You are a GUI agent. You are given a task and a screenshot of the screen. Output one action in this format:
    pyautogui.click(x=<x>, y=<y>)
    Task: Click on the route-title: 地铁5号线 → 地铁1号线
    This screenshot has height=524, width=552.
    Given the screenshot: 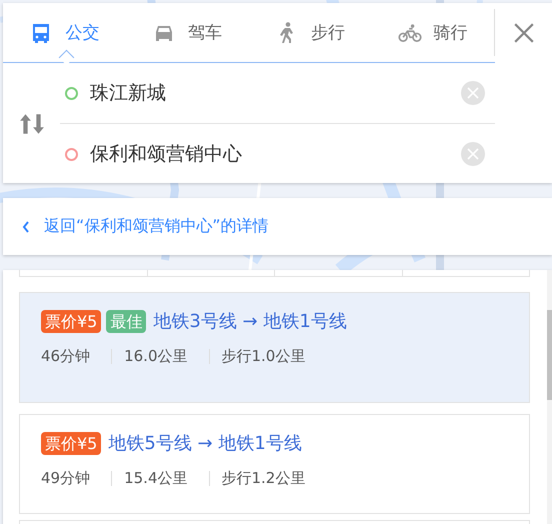 What is the action you would take?
    pyautogui.click(x=205, y=443)
    